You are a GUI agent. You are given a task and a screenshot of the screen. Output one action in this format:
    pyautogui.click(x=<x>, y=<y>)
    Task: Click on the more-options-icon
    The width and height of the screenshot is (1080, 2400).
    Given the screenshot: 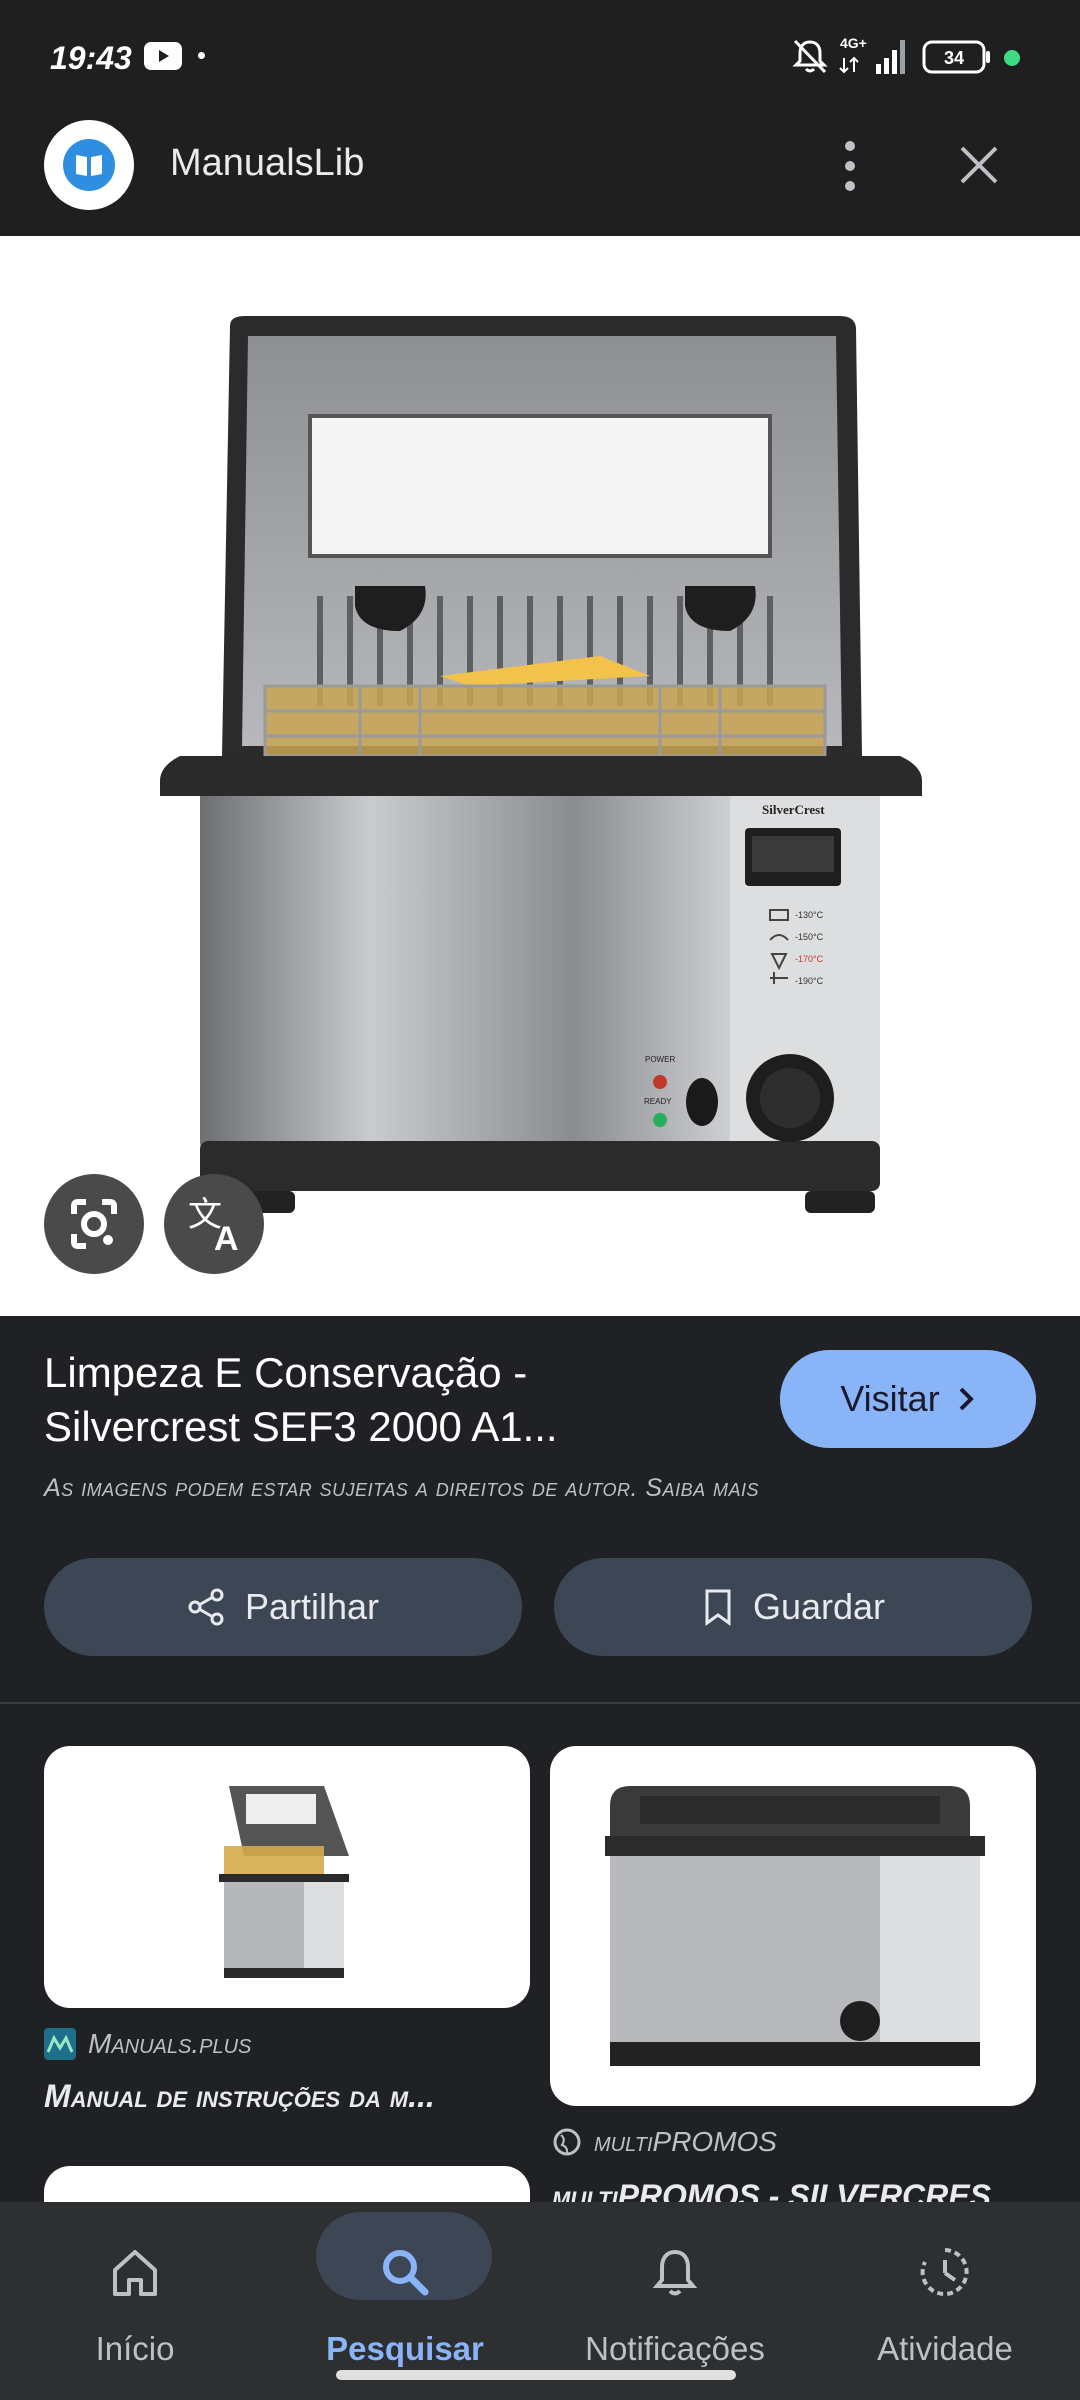 What is the action you would take?
    pyautogui.click(x=850, y=166)
    